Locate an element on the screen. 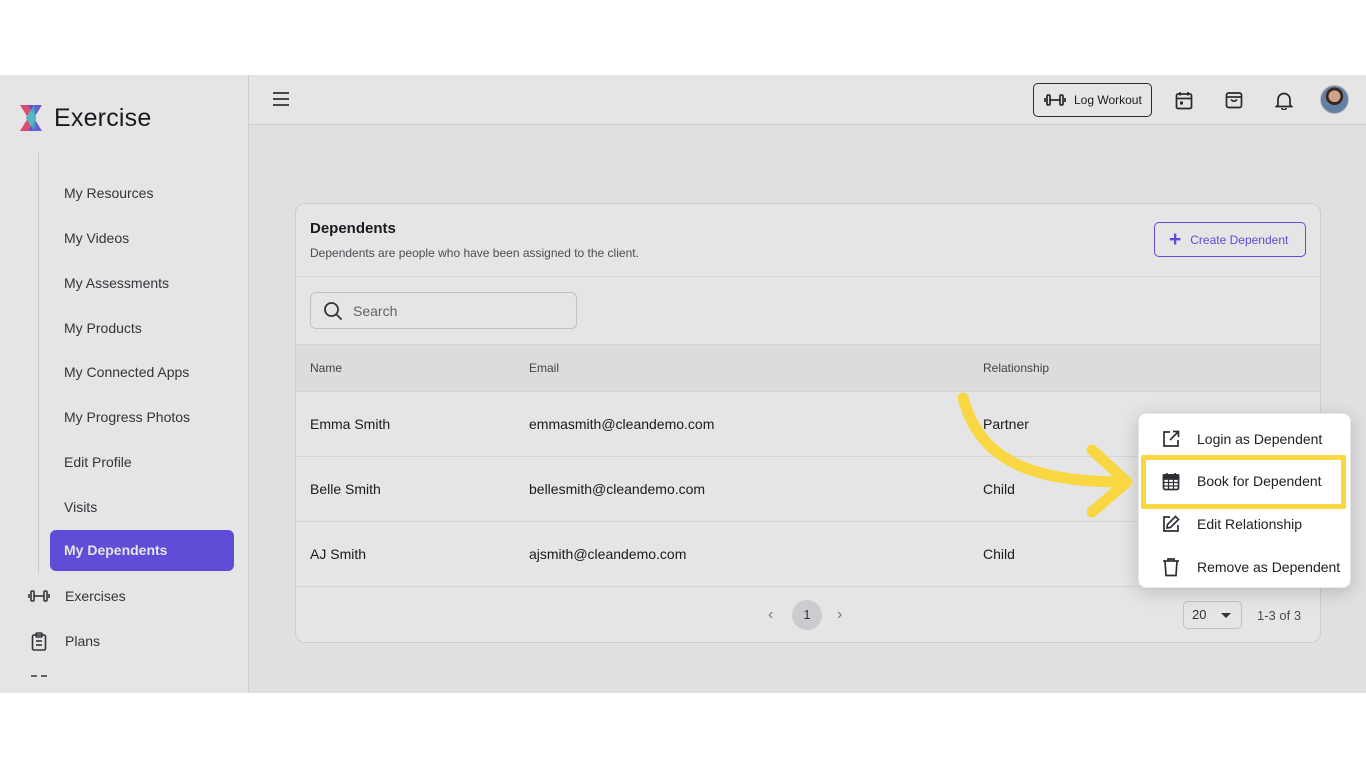  sidebar-item-my-videos: My Videos is located at coordinates (96, 238).